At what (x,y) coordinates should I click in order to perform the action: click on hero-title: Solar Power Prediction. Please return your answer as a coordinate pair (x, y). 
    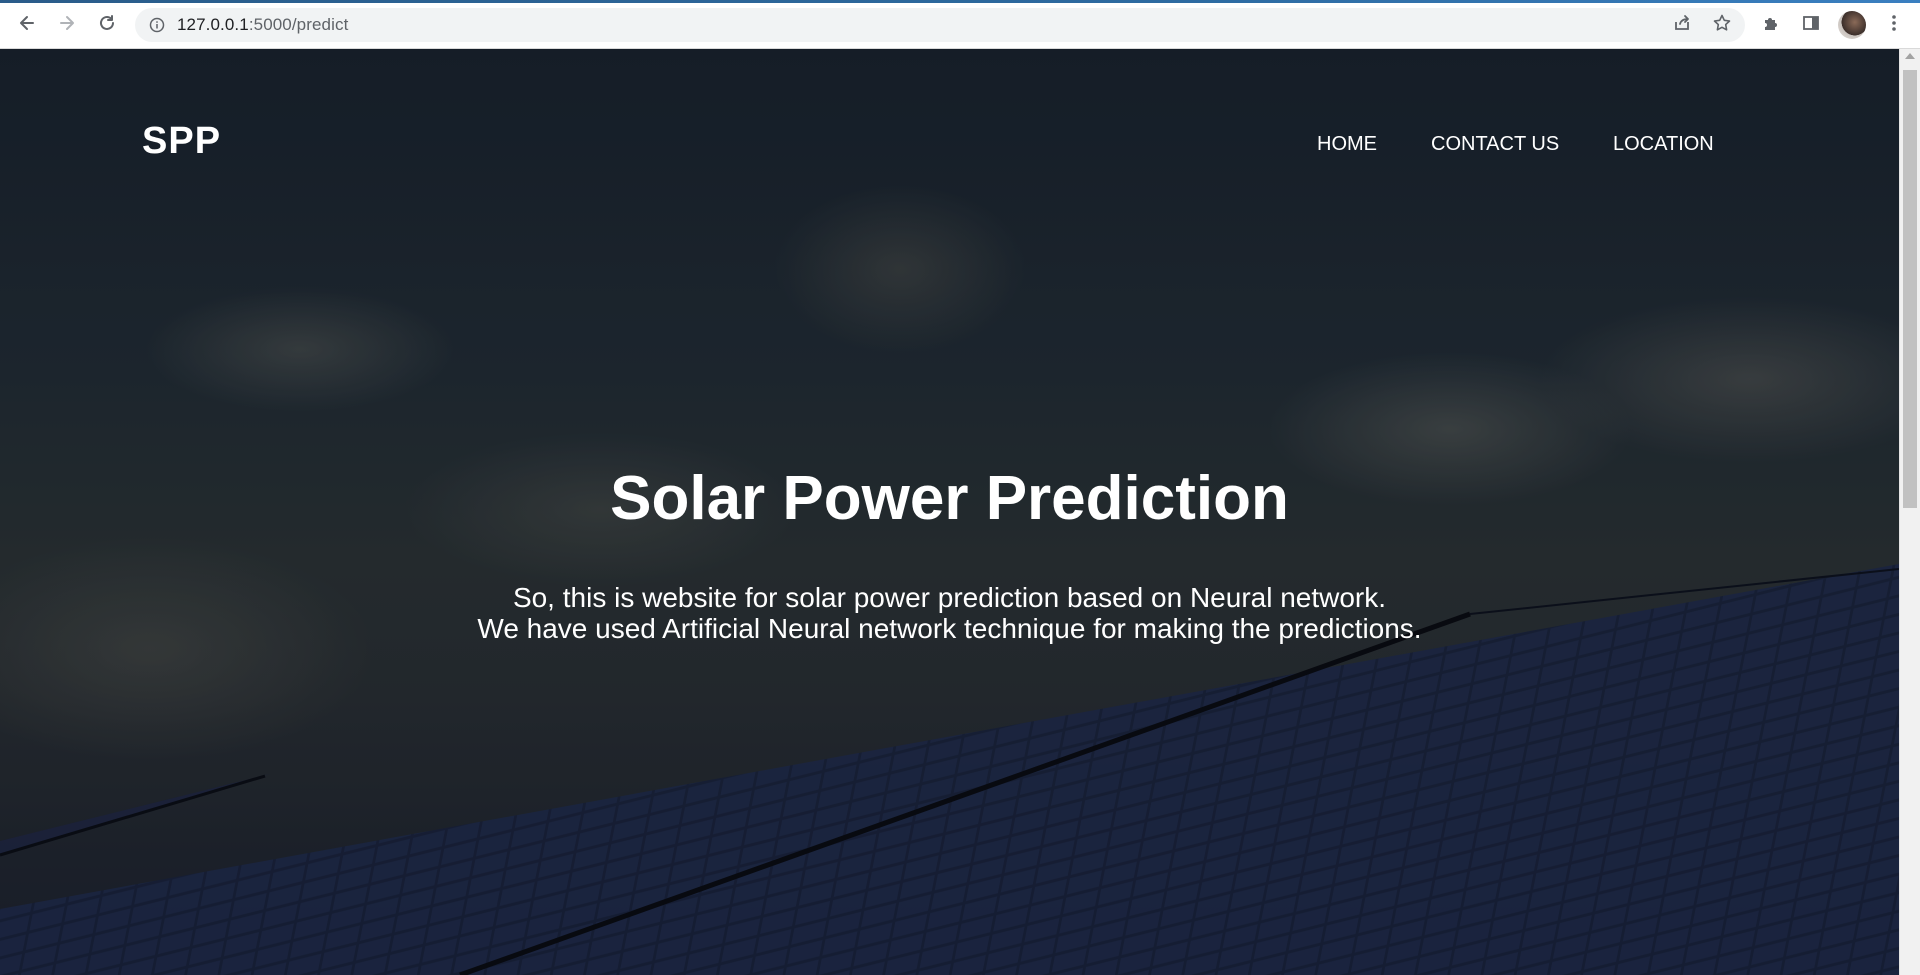
    Looking at the image, I should click on (949, 498).